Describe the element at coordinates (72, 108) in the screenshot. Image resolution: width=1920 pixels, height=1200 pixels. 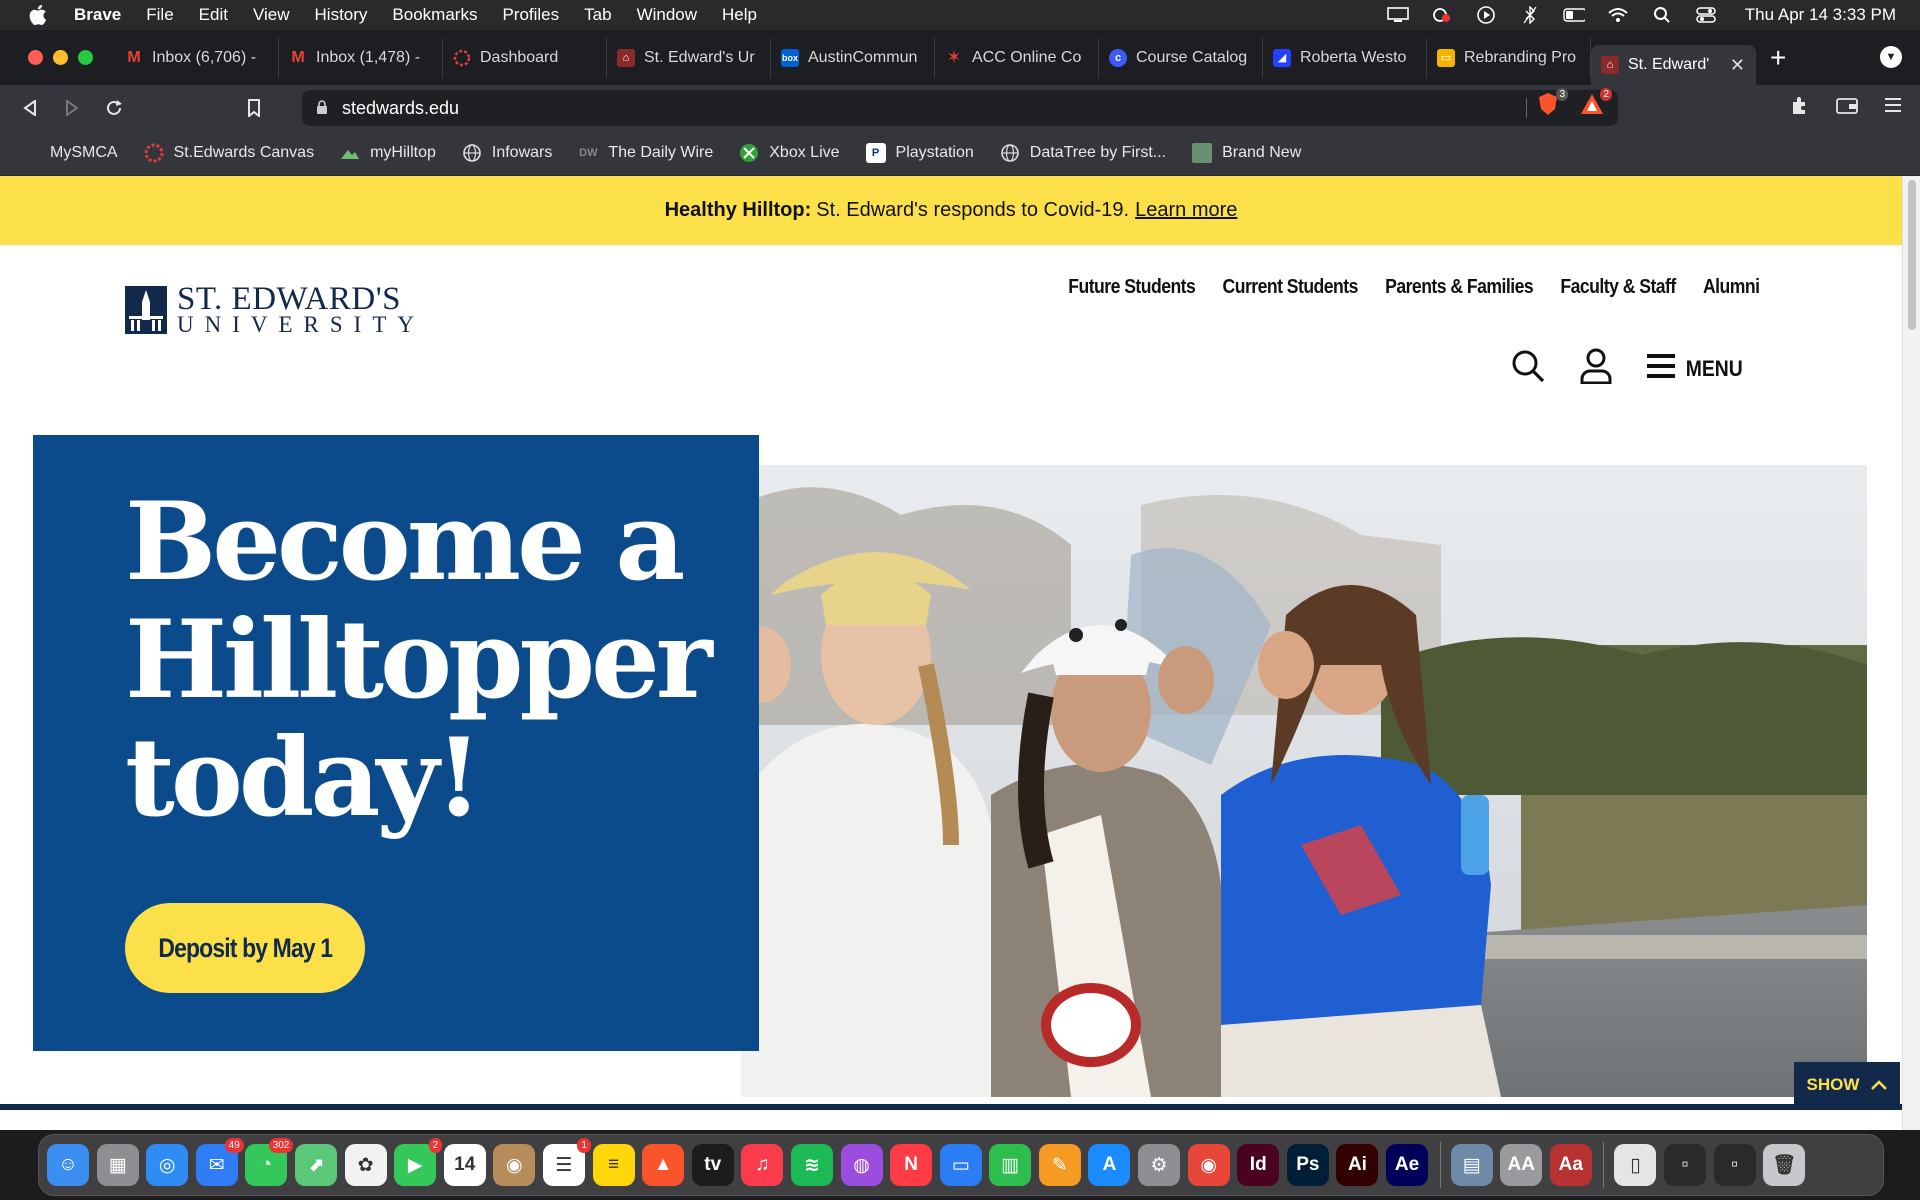
I see `forward-button` at that location.